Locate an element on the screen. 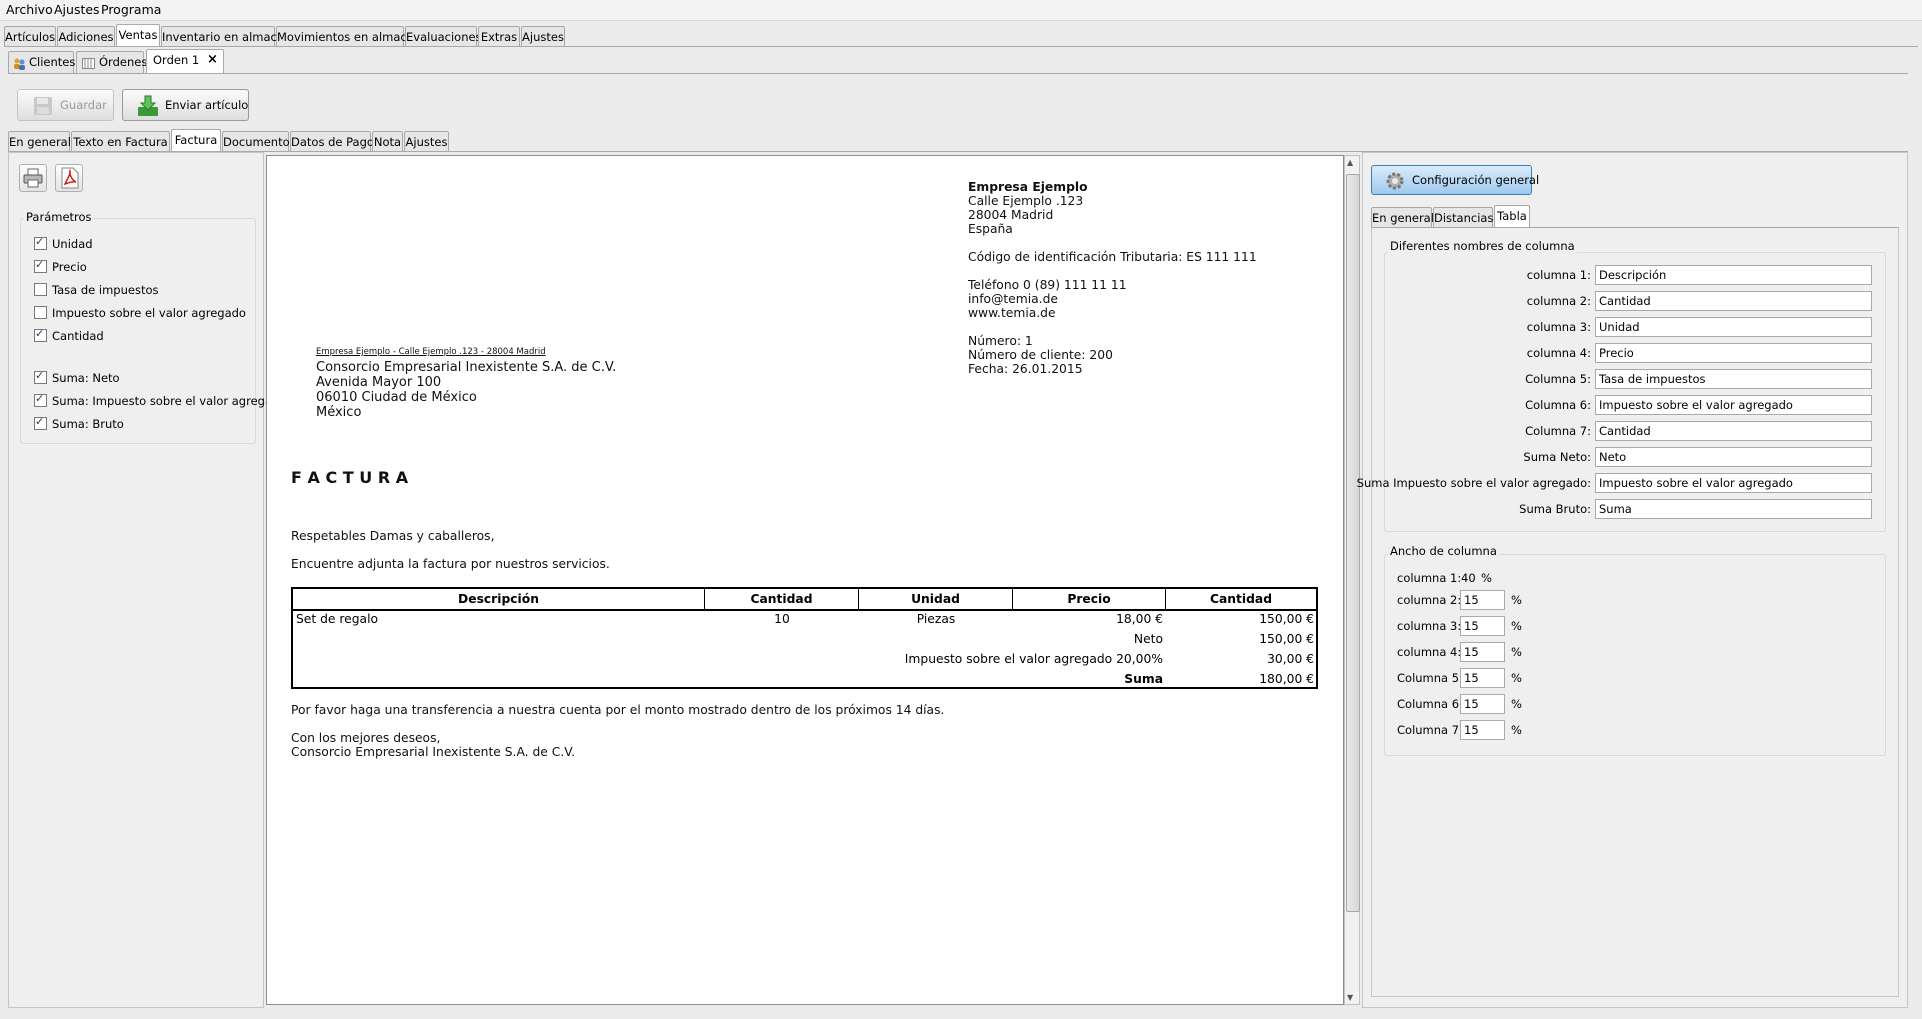 This screenshot has height=1019, width=1922. checkbox-tasa-impuestos: Tasa de impuestos is located at coordinates (96, 291).